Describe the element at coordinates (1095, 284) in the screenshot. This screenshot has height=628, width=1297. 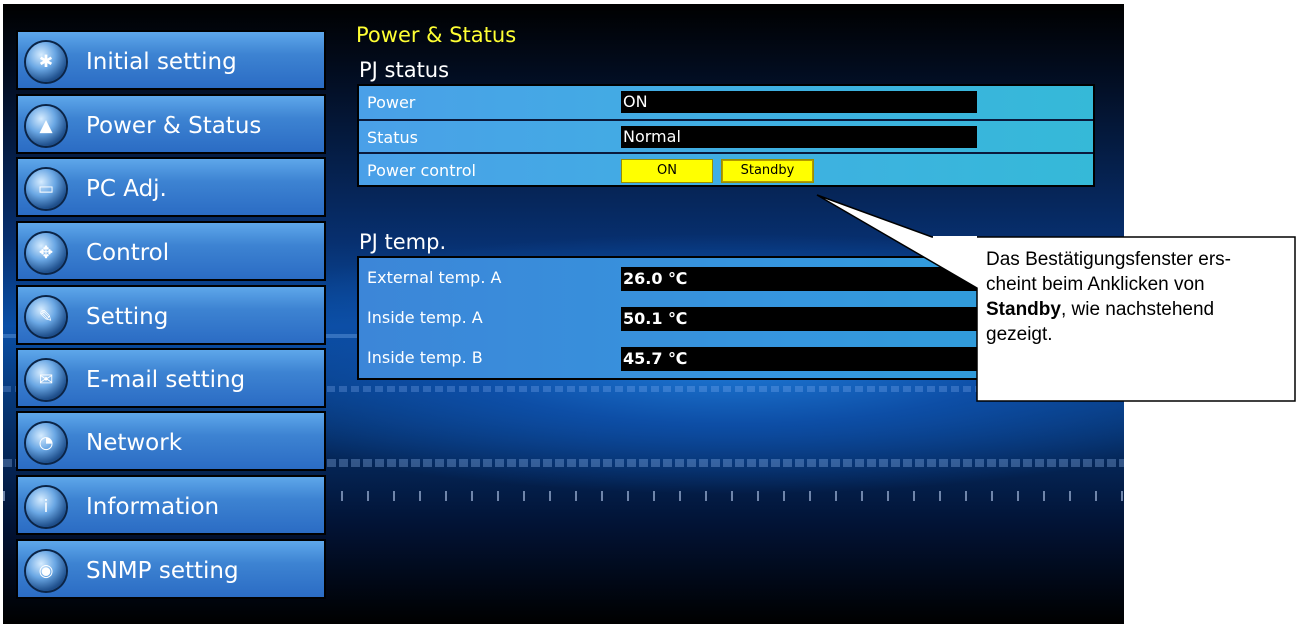
I see `callout-line2: cheint beim Anklicken von` at that location.